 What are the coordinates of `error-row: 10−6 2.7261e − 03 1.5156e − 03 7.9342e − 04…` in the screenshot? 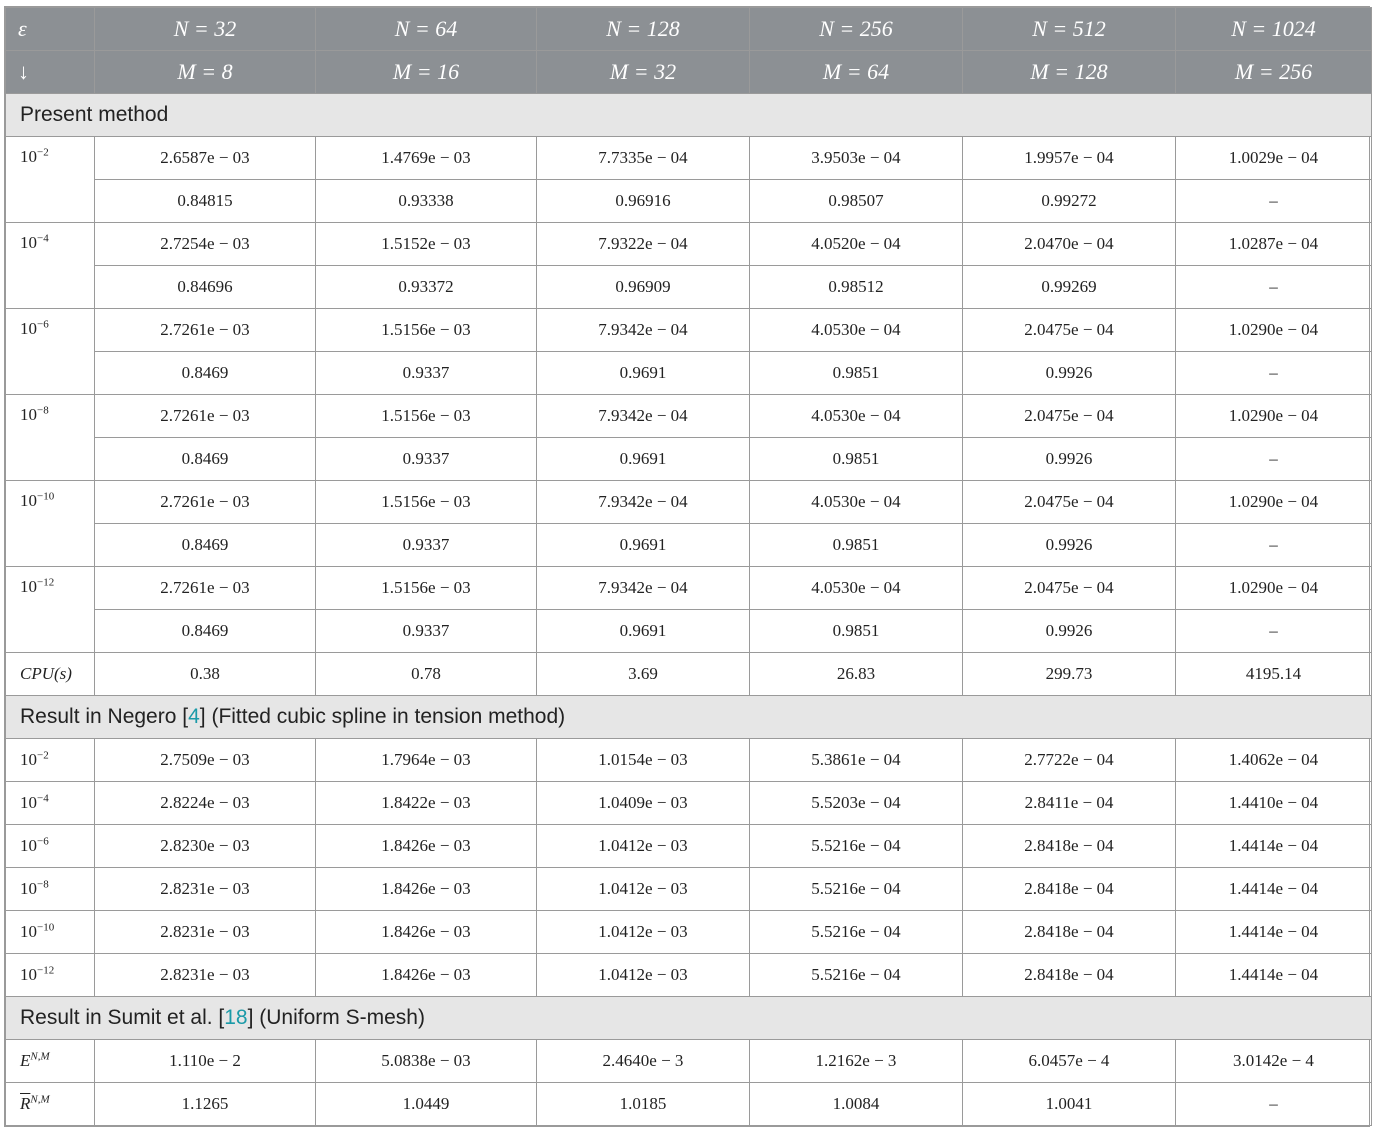 It's located at (688, 351).